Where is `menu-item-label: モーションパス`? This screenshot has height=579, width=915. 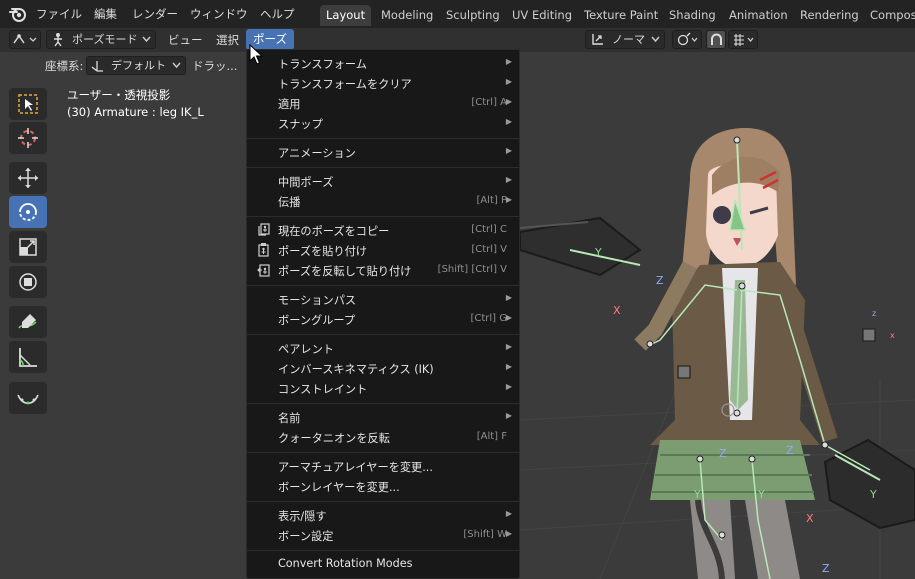
menu-item-label: モーションパス is located at coordinates (317, 300).